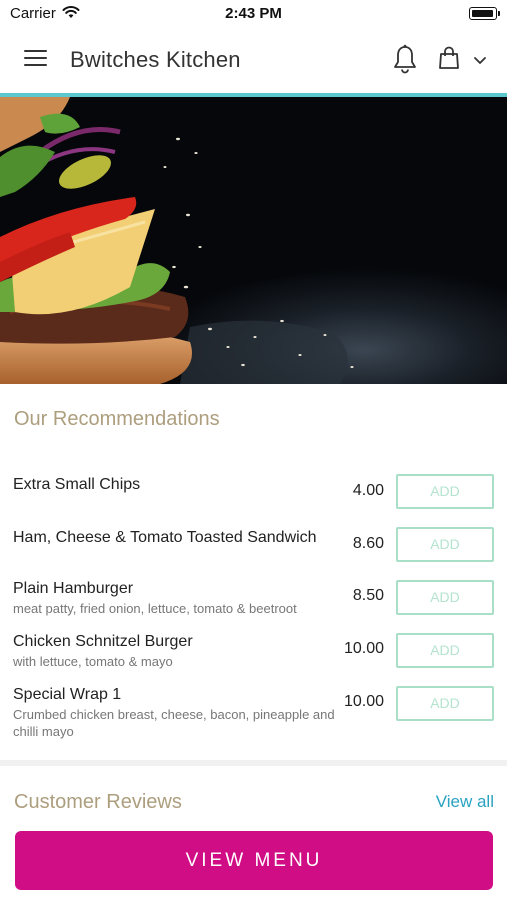  Describe the element at coordinates (67, 694) in the screenshot. I see `item-name: Special Wrap 1` at that location.